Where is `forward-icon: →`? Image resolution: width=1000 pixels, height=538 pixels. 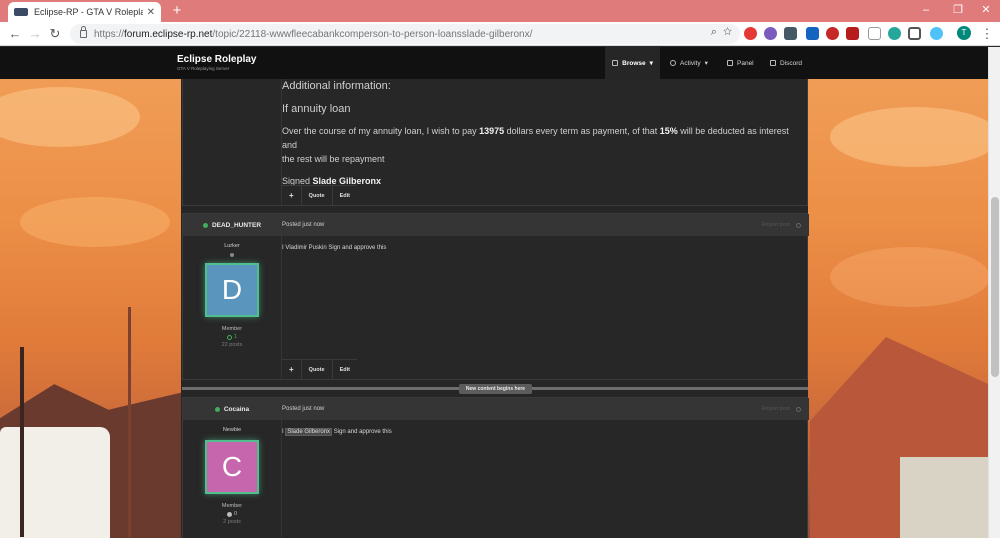
forward-icon: → is located at coordinates (35, 34).